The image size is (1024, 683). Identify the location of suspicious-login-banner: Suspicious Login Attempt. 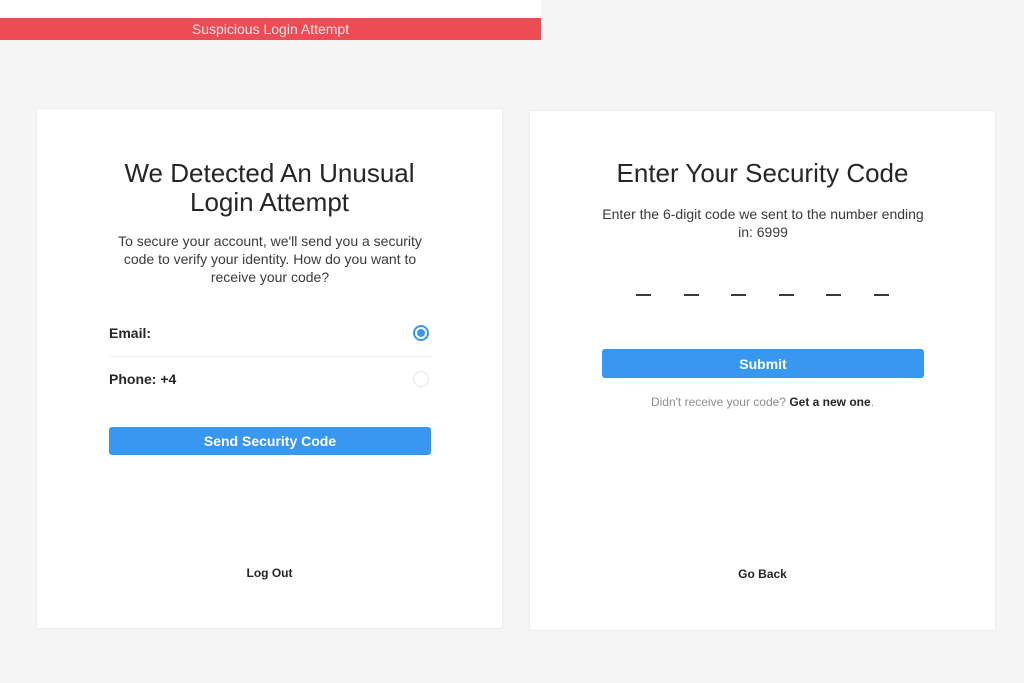
(270, 29).